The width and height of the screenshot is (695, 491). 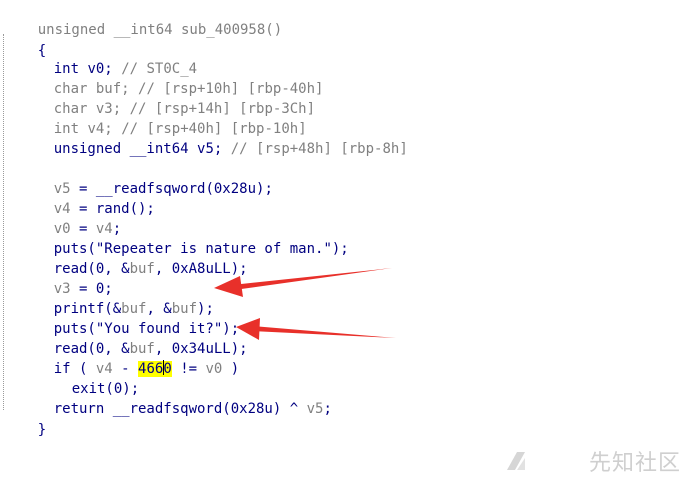 I want to click on arrow-read, so click(x=316, y=329).